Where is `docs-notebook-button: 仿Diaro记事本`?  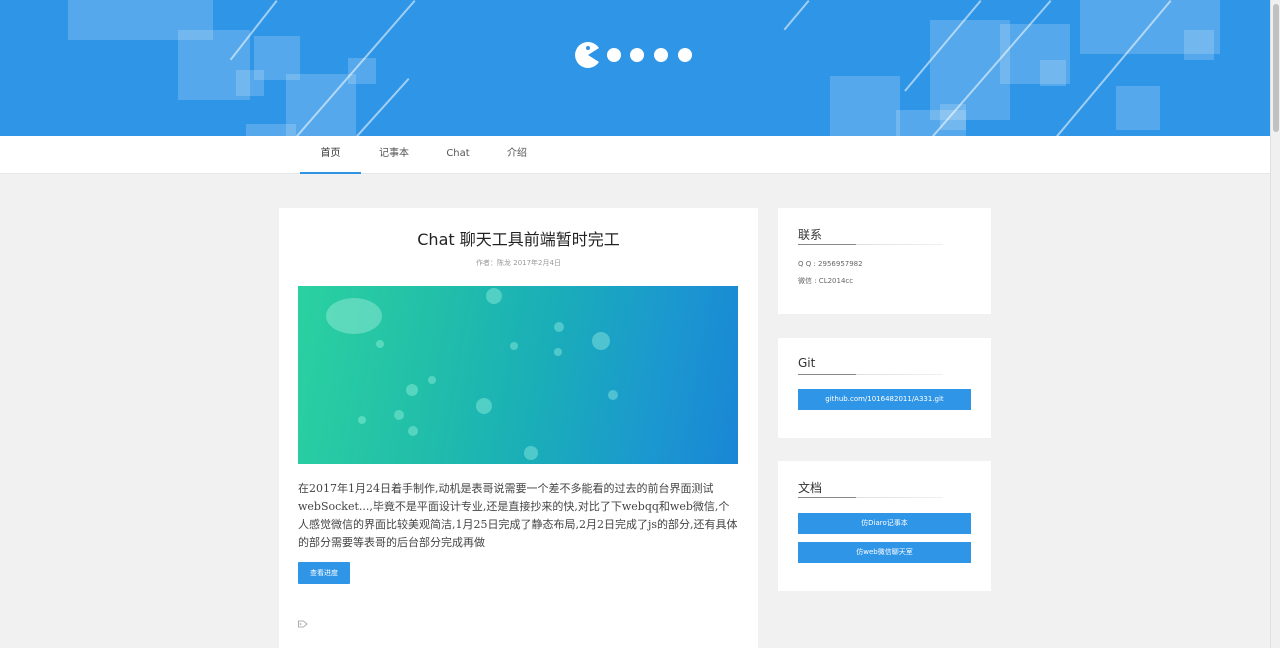 docs-notebook-button: 仿Diaro记事本 is located at coordinates (884, 523).